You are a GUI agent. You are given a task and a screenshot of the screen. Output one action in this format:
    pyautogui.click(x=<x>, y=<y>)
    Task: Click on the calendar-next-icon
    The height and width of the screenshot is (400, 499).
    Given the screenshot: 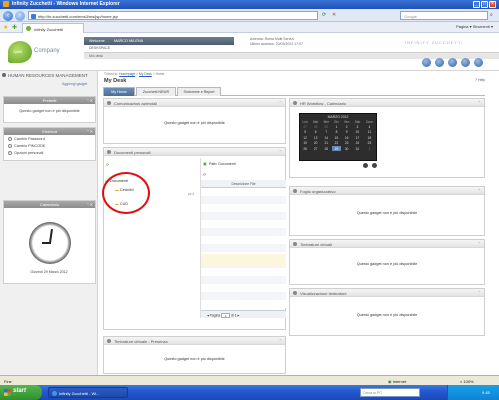 What is the action you would take?
    pyautogui.click(x=374, y=165)
    